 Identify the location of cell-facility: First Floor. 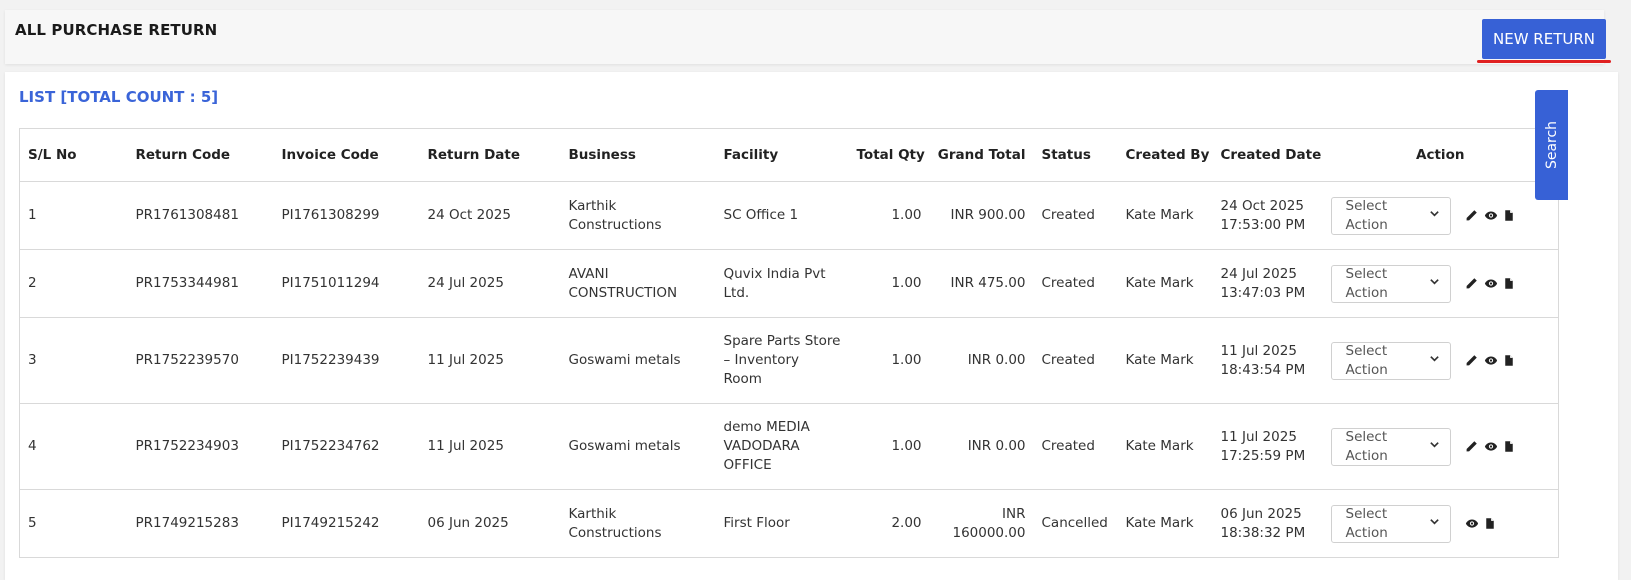
(782, 523).